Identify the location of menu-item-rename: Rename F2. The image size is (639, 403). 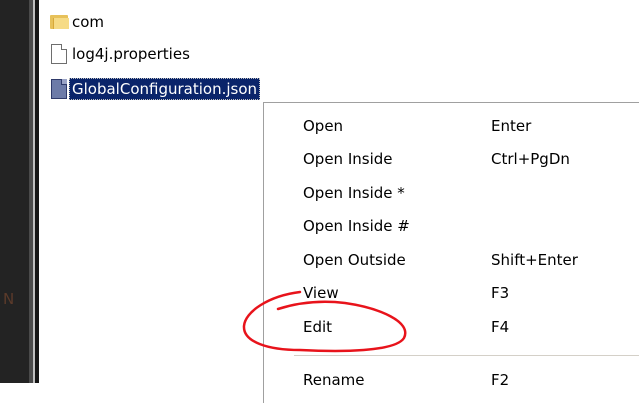
(451, 379).